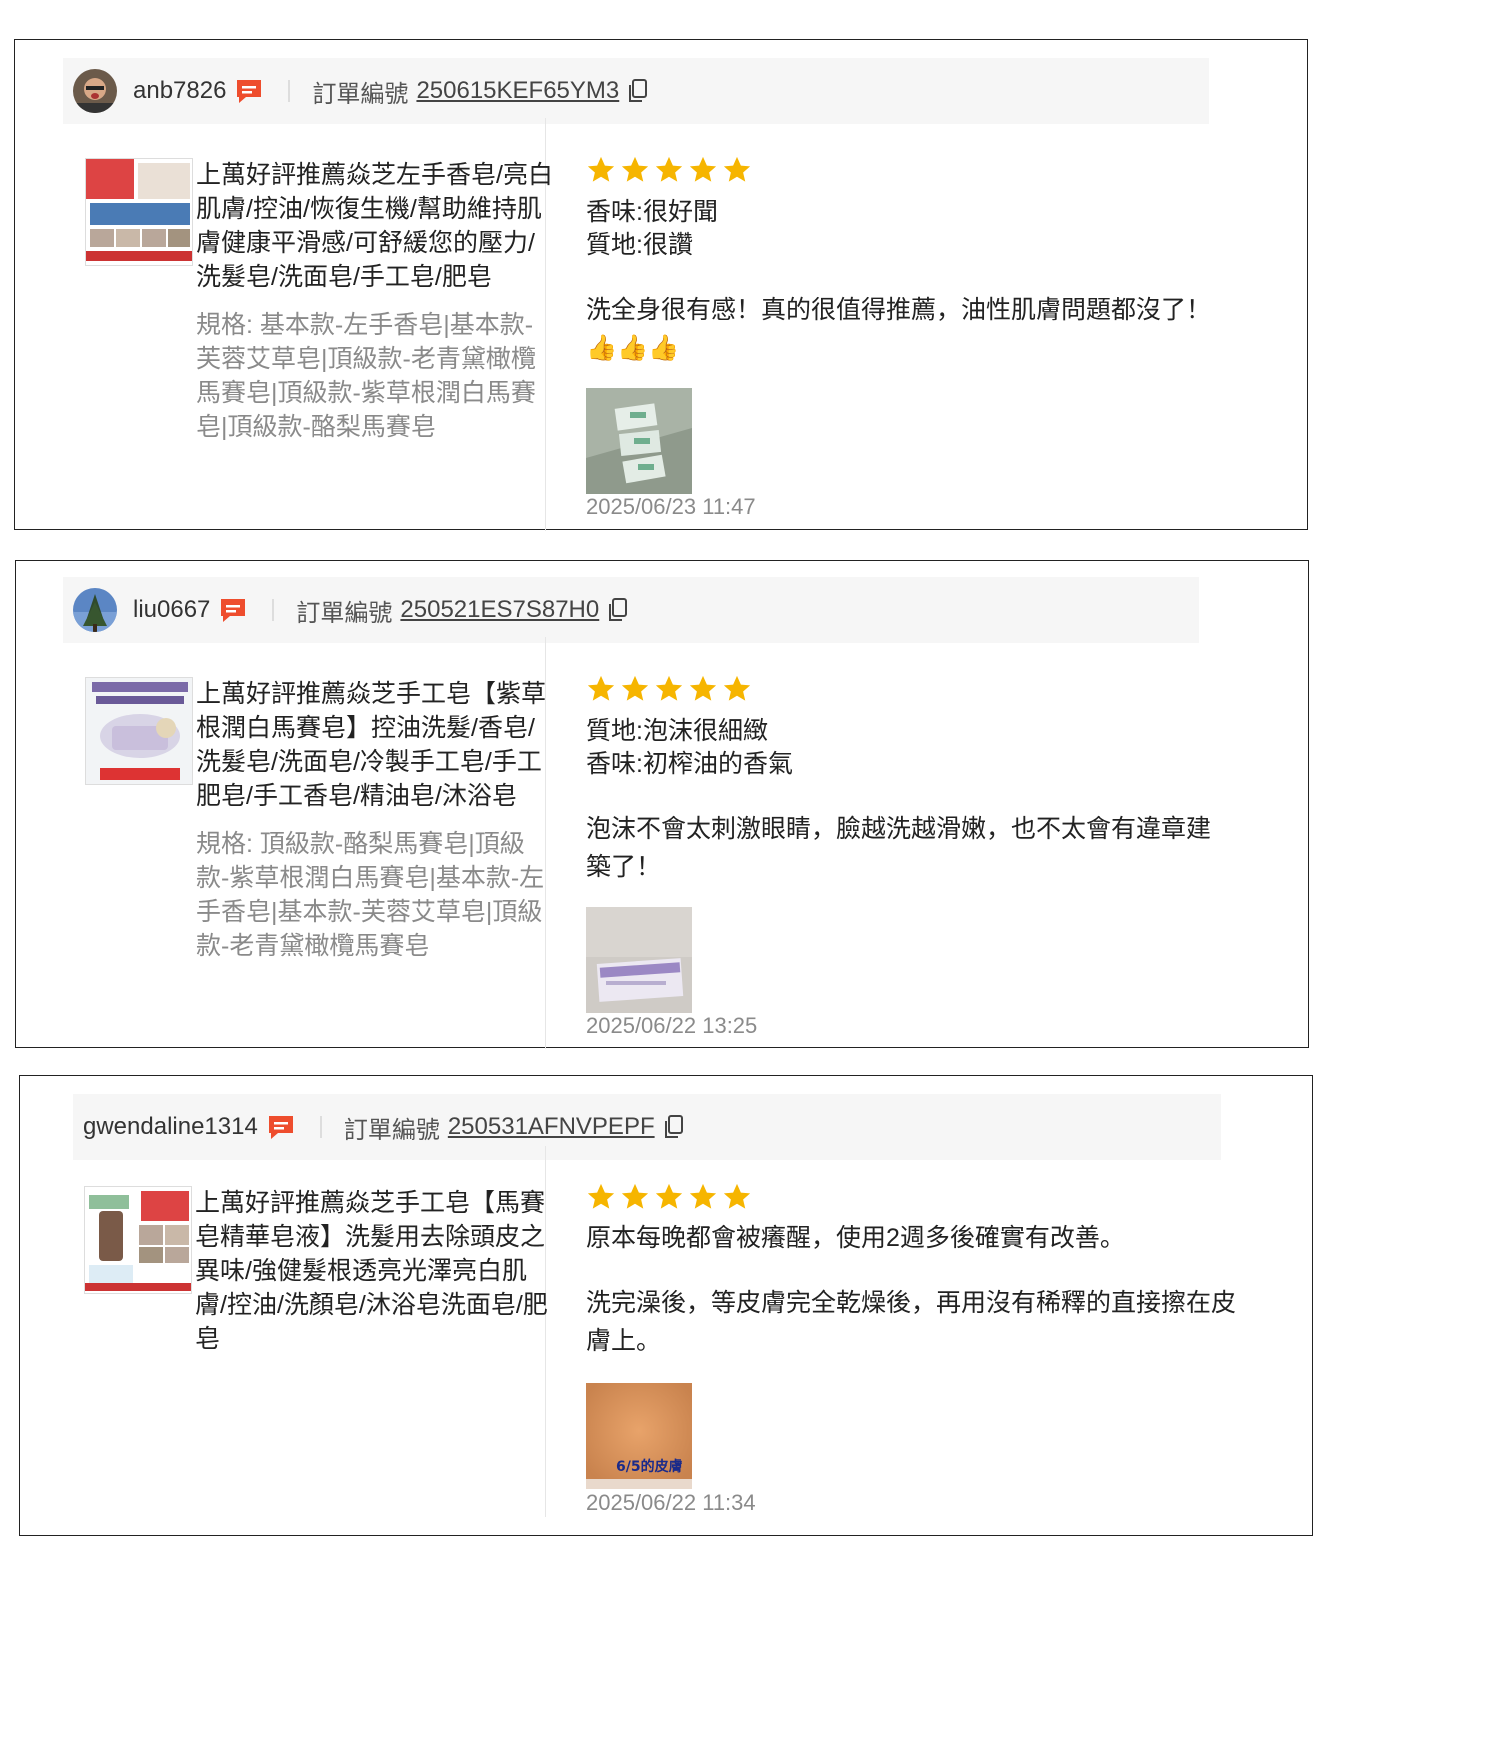 This screenshot has height=1763, width=1500. I want to click on order-number-link: 250615KEF65YM3, so click(517, 91).